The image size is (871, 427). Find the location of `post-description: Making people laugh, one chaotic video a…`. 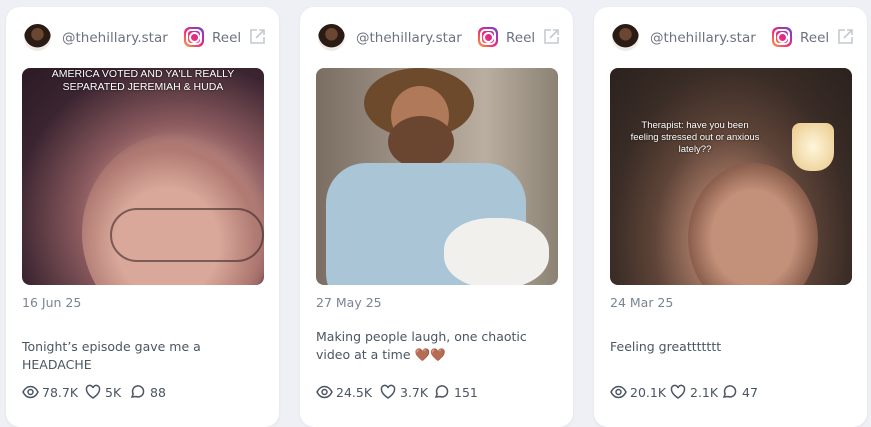

post-description: Making people laugh, one chaotic video a… is located at coordinates (421, 345).